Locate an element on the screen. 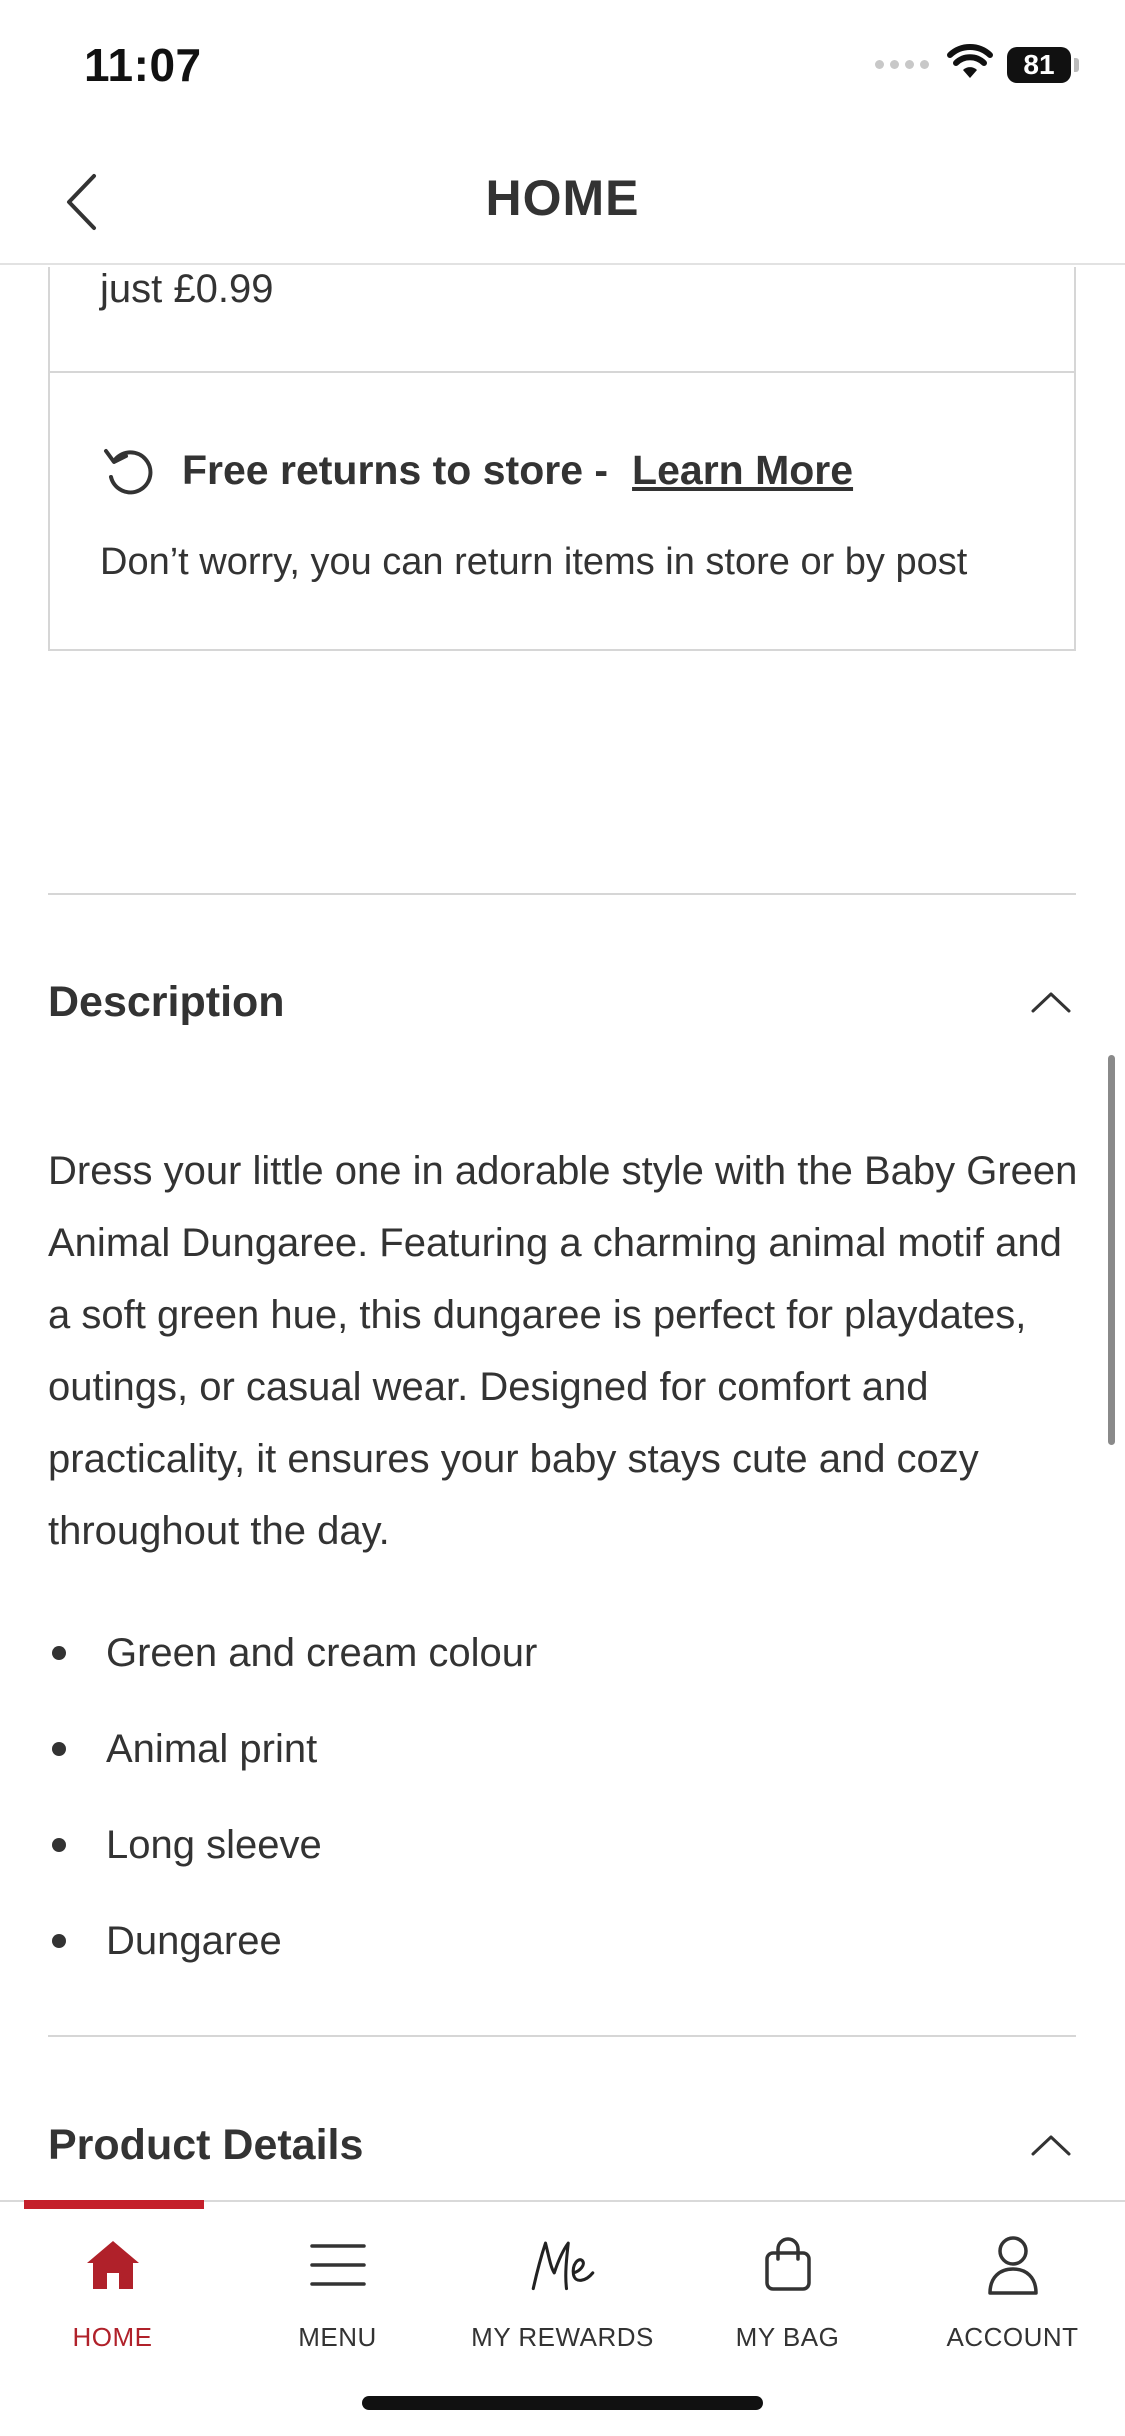  nav-item-account: ACCOUNT is located at coordinates (1012, 2297).